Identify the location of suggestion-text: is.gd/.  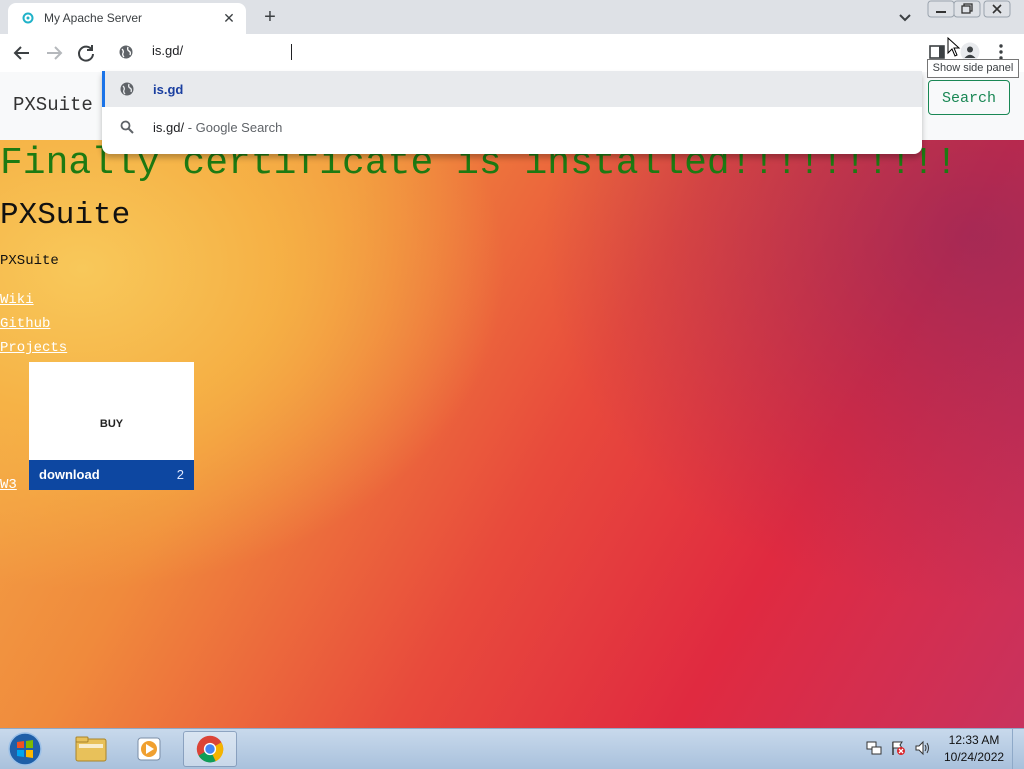
(169, 127).